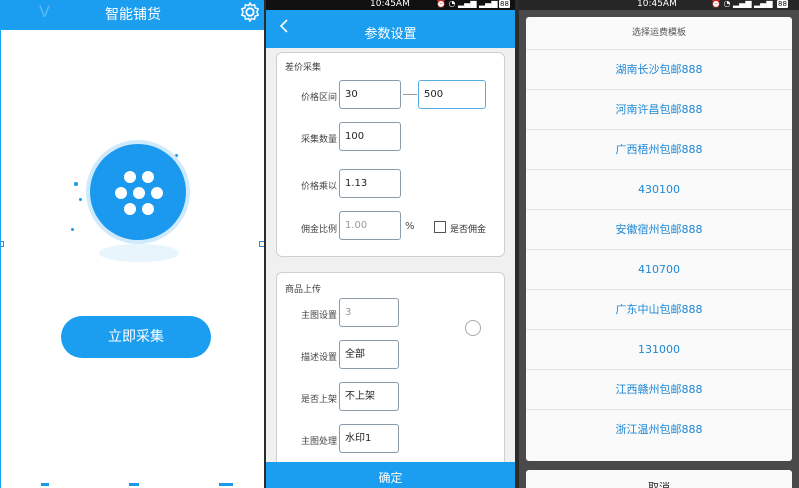 The image size is (799, 488). I want to click on description-label: 描述设置, so click(318, 358).